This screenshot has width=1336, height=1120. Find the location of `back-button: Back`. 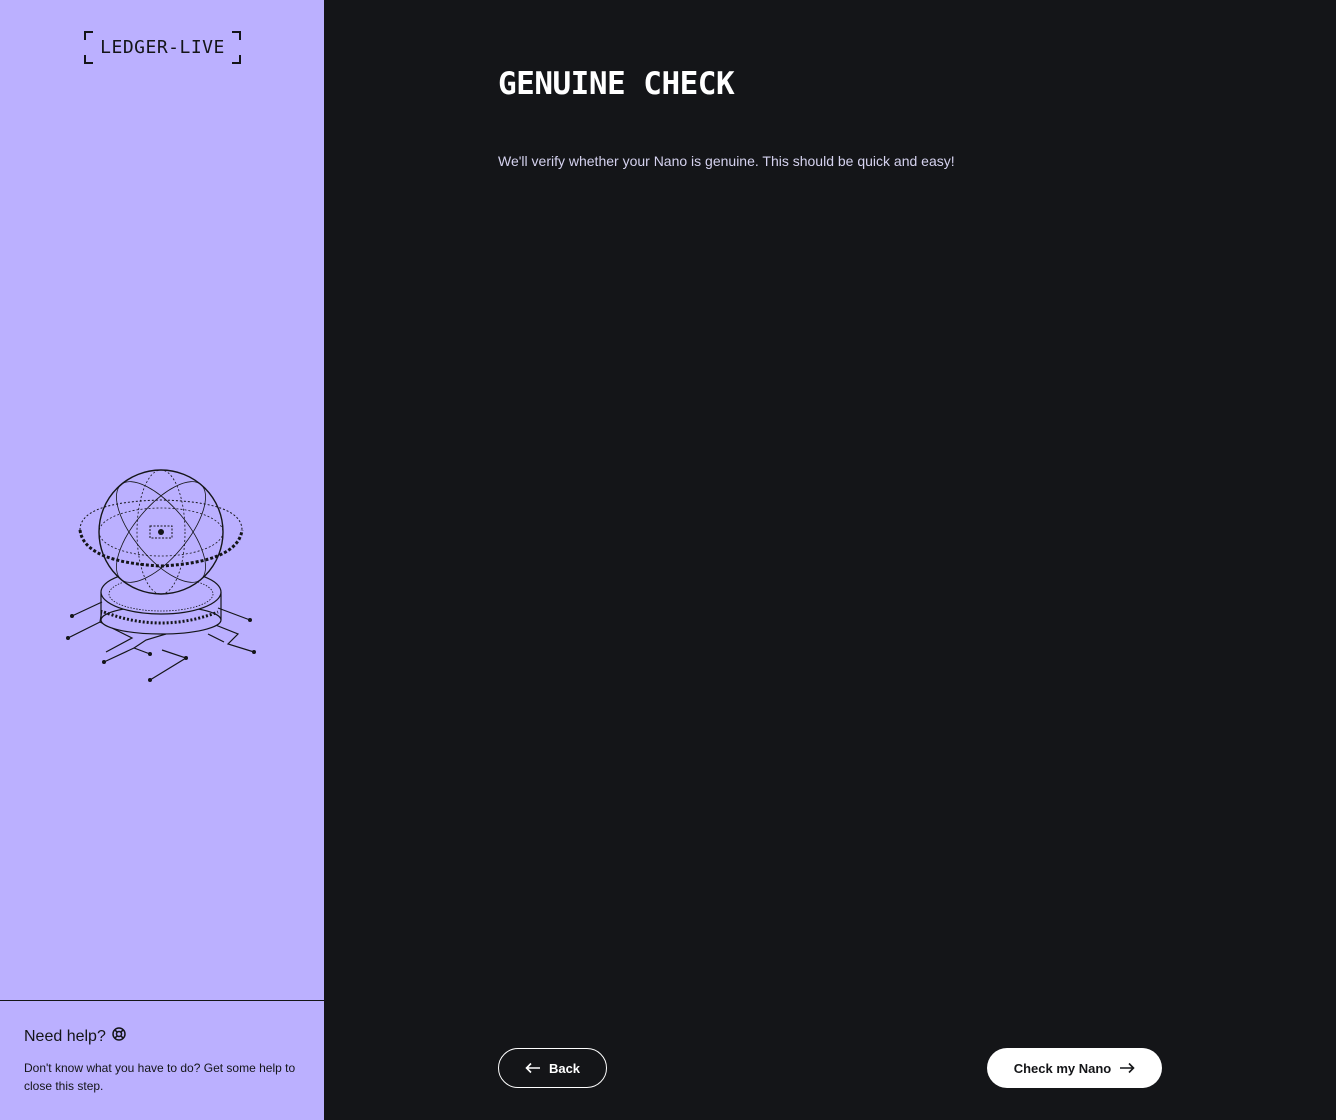

back-button: Back is located at coordinates (552, 1068).